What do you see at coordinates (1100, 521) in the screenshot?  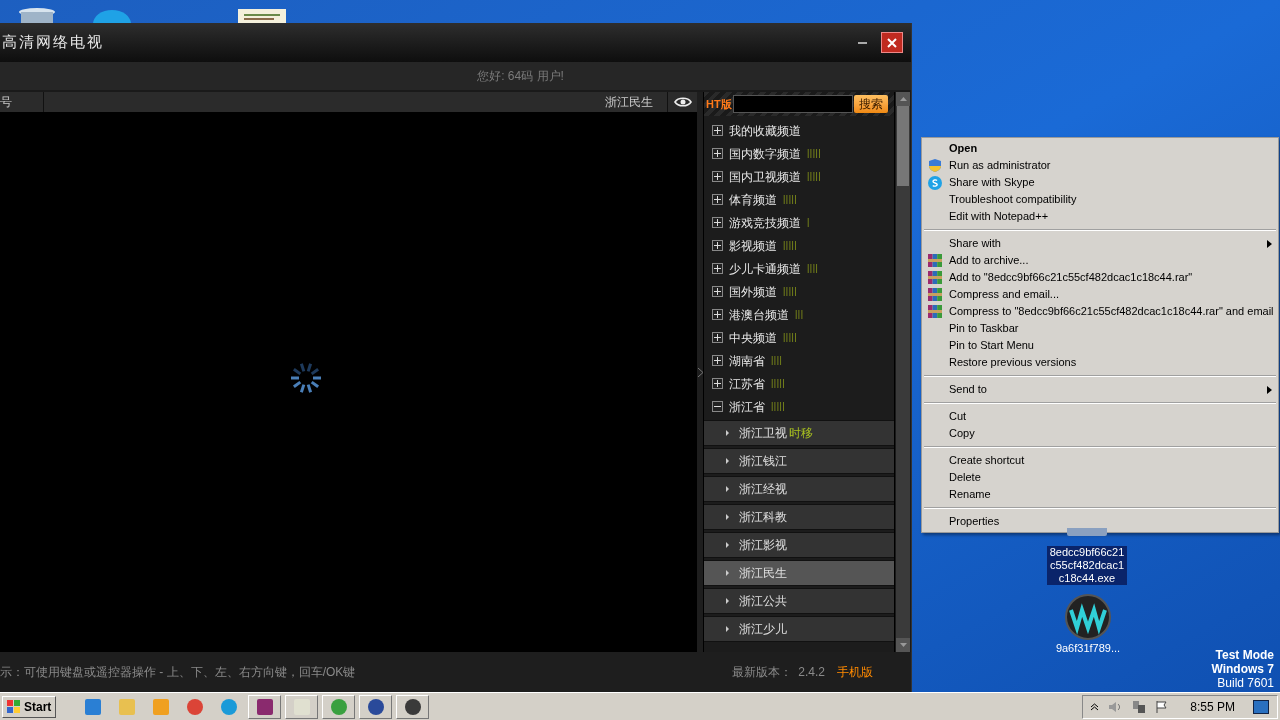 I see `menu-item: Properties` at bounding box center [1100, 521].